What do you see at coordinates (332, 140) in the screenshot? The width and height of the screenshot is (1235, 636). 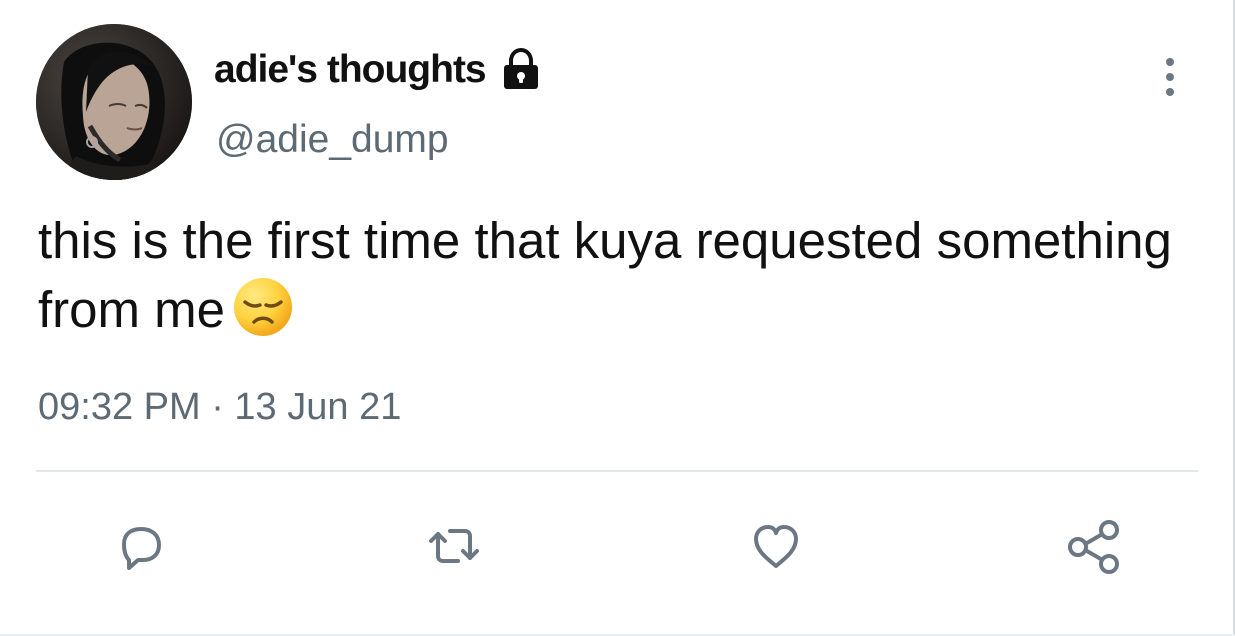 I see `handle: @adie_dump` at bounding box center [332, 140].